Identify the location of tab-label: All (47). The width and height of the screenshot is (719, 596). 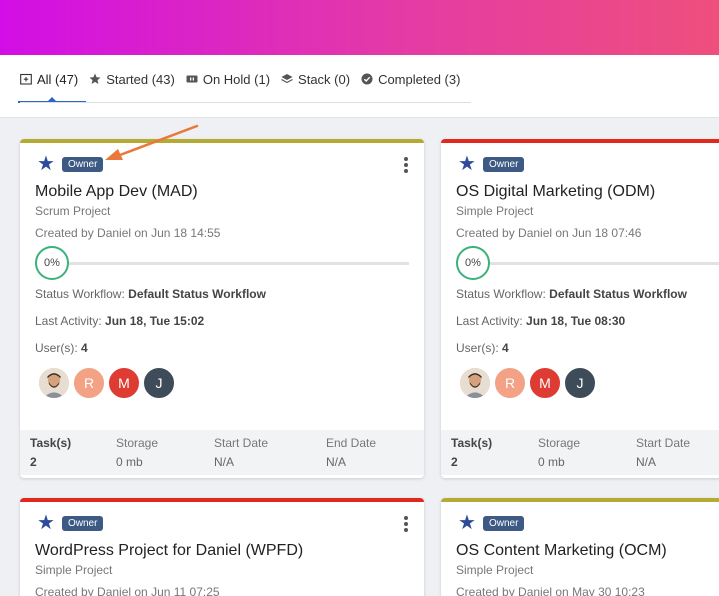
(58, 79).